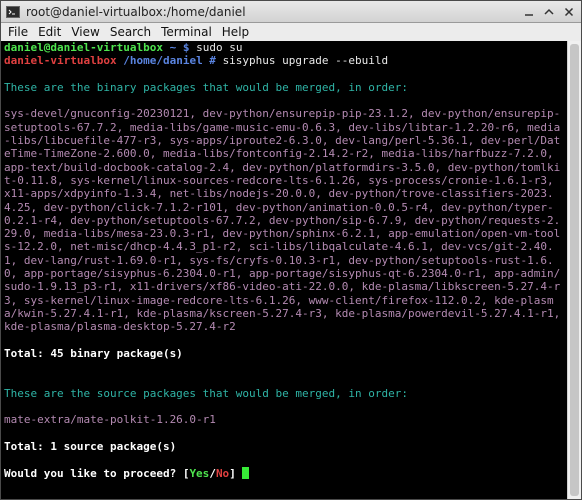 This screenshot has height=500, width=582. What do you see at coordinates (235, 32) in the screenshot?
I see `menu-help: Help` at bounding box center [235, 32].